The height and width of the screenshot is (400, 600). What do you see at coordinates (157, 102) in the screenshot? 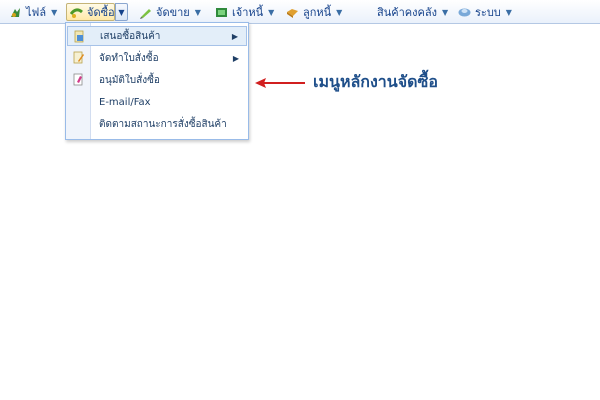
I see `menu-item-email-fax: E-mail/Fax` at bounding box center [157, 102].